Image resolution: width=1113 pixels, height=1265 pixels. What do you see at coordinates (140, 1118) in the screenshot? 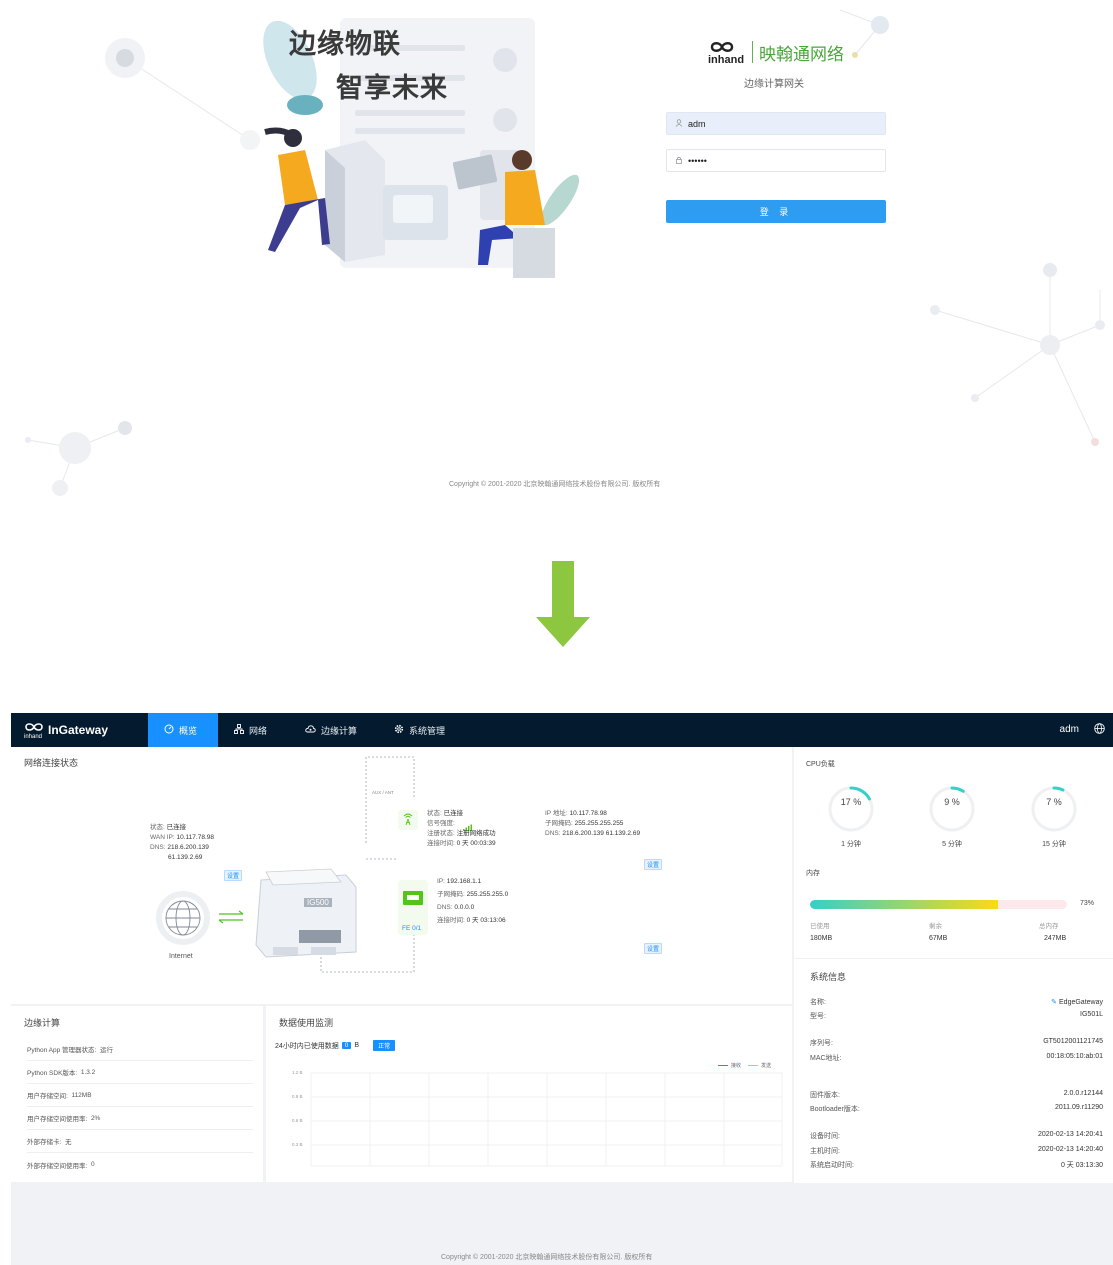
I see `edge-row: 用户存储空间使用率: 2%` at bounding box center [140, 1118].